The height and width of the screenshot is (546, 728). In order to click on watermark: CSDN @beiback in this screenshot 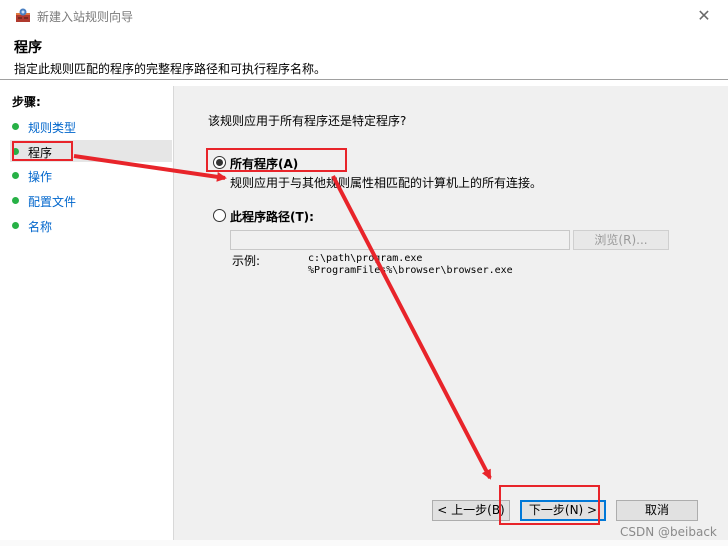, I will do `click(668, 532)`.